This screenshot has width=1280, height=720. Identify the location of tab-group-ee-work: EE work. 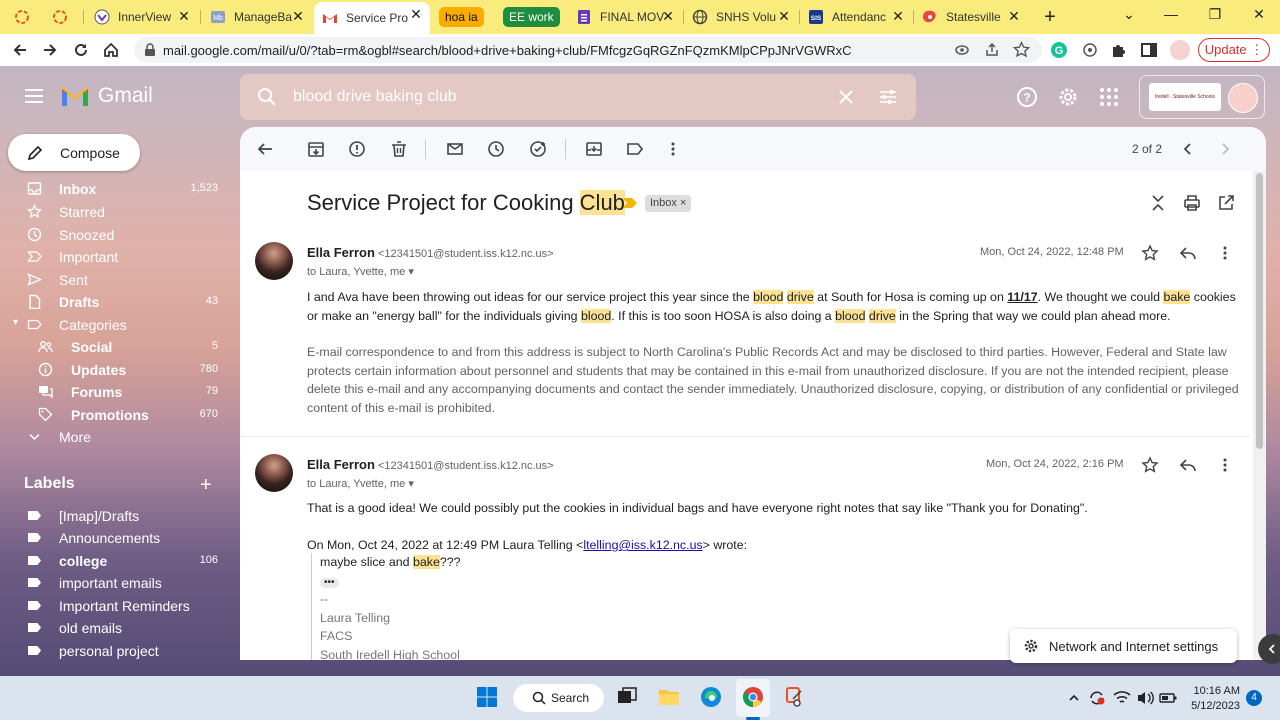
(531, 17).